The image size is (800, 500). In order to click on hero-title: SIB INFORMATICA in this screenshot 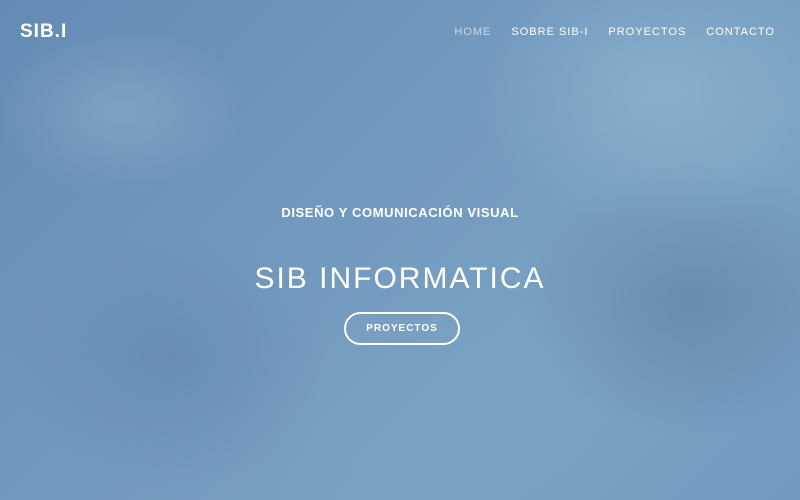, I will do `click(400, 279)`.